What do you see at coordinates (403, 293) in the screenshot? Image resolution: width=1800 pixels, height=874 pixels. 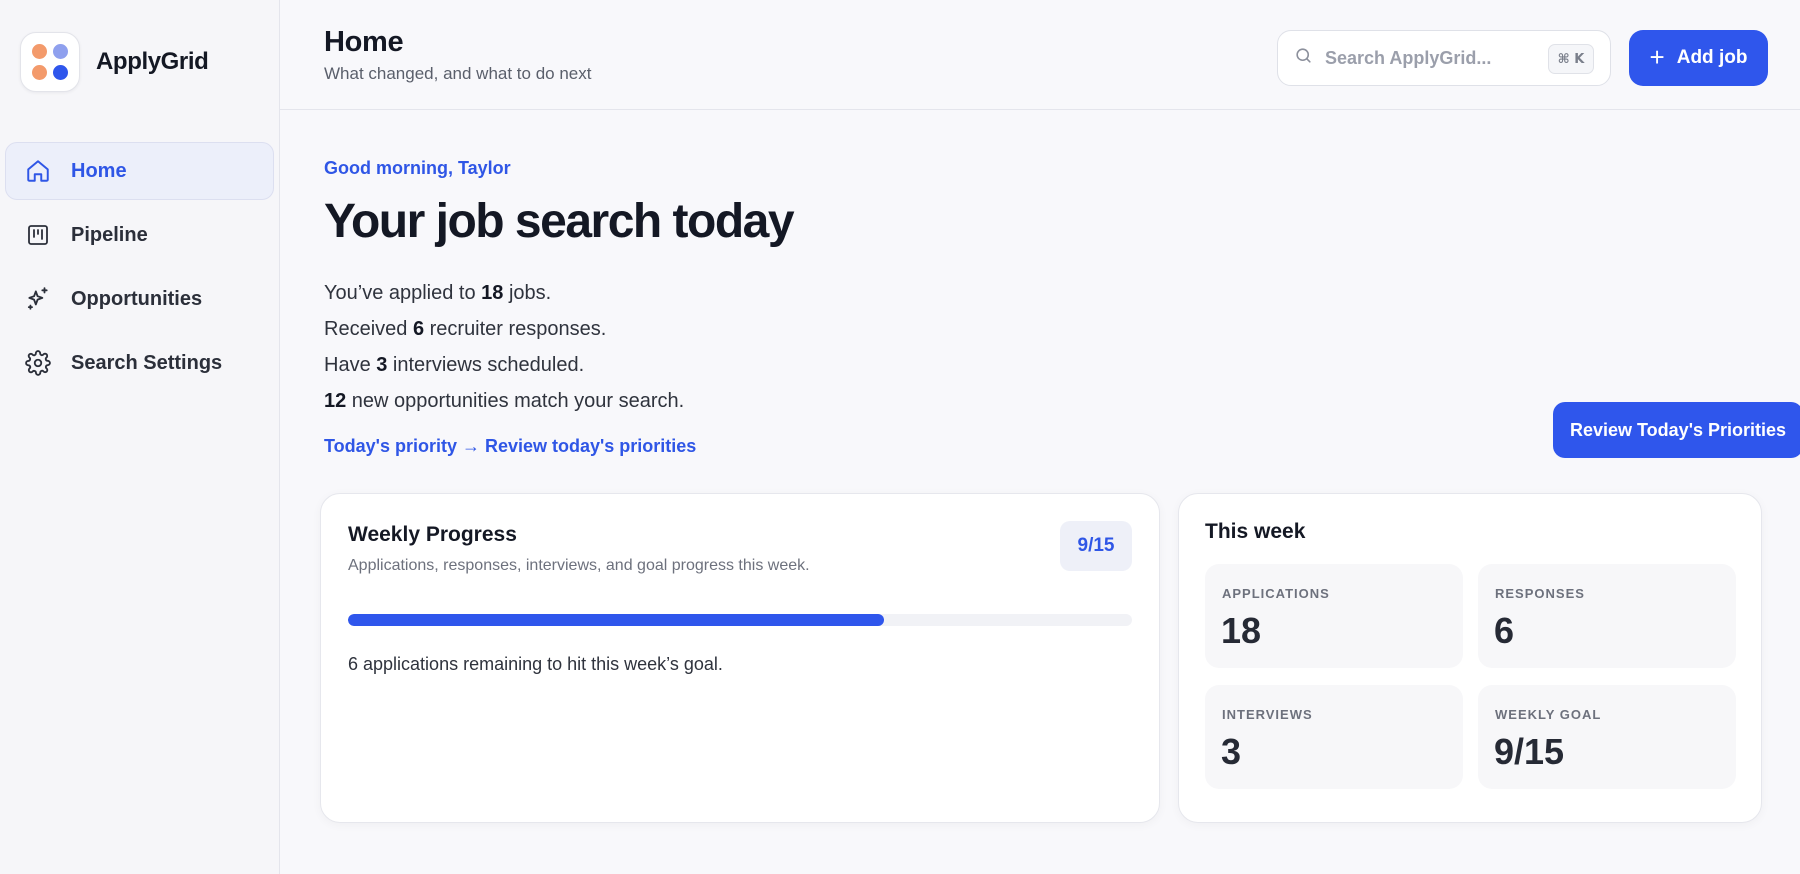 I see `summary-text: You’ve applied to` at bounding box center [403, 293].